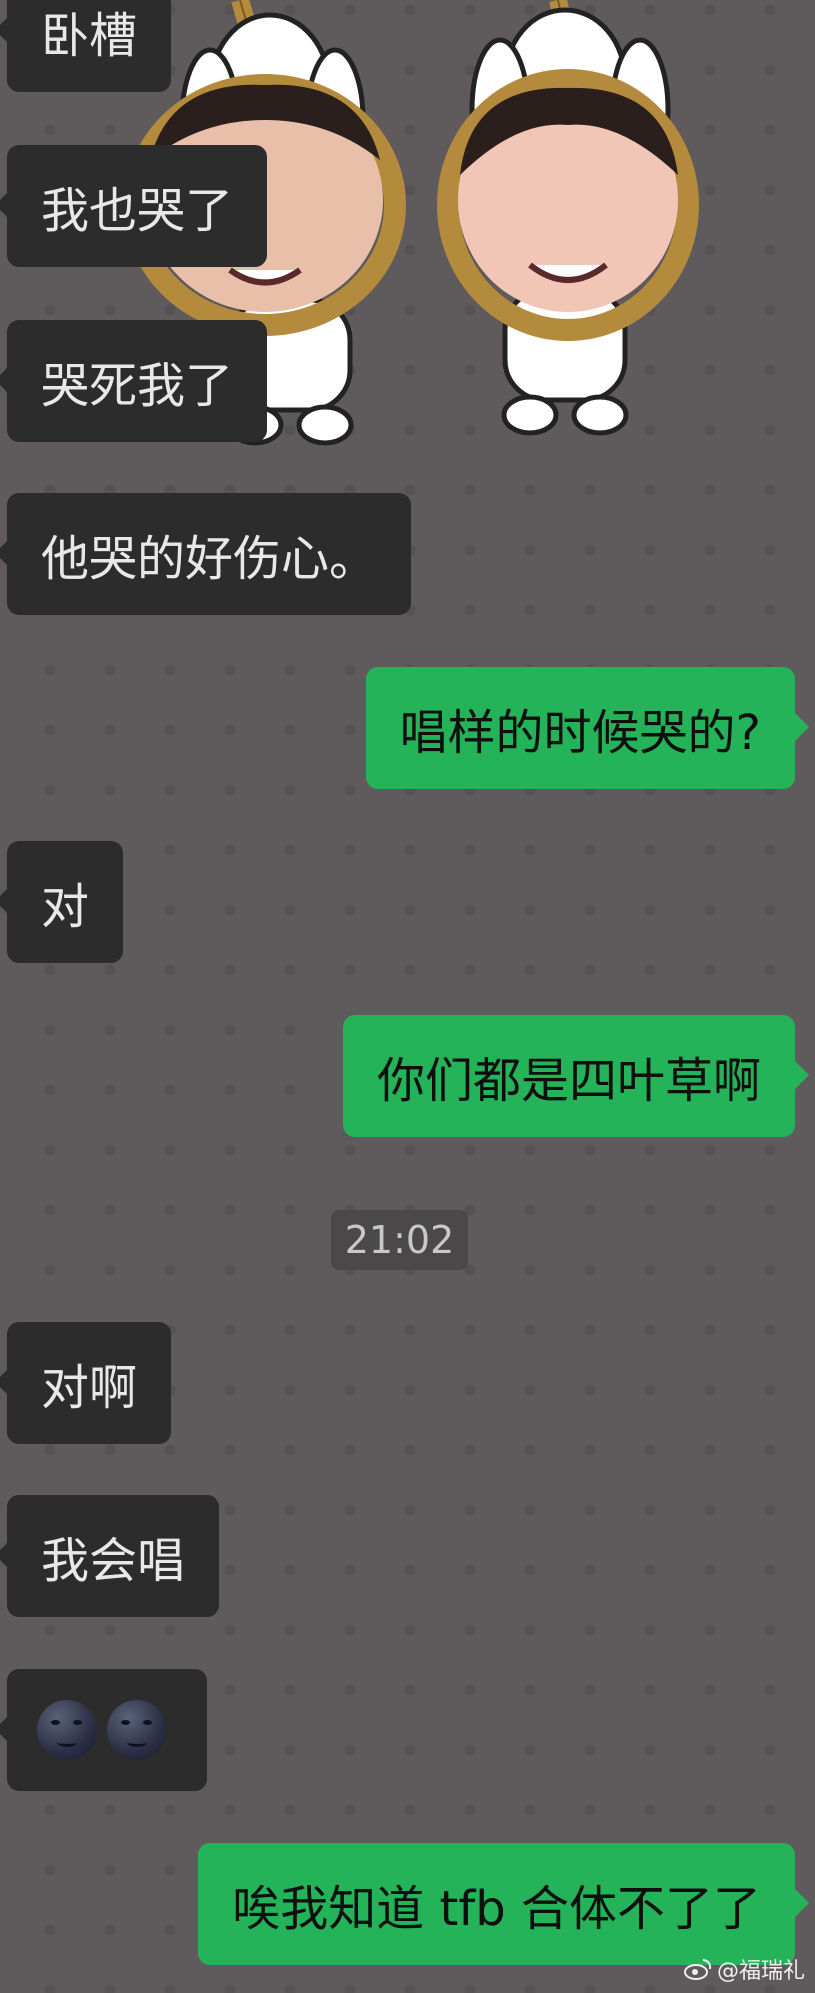 The image size is (815, 1993). I want to click on message-incoming: 卧槽, so click(86, 46).